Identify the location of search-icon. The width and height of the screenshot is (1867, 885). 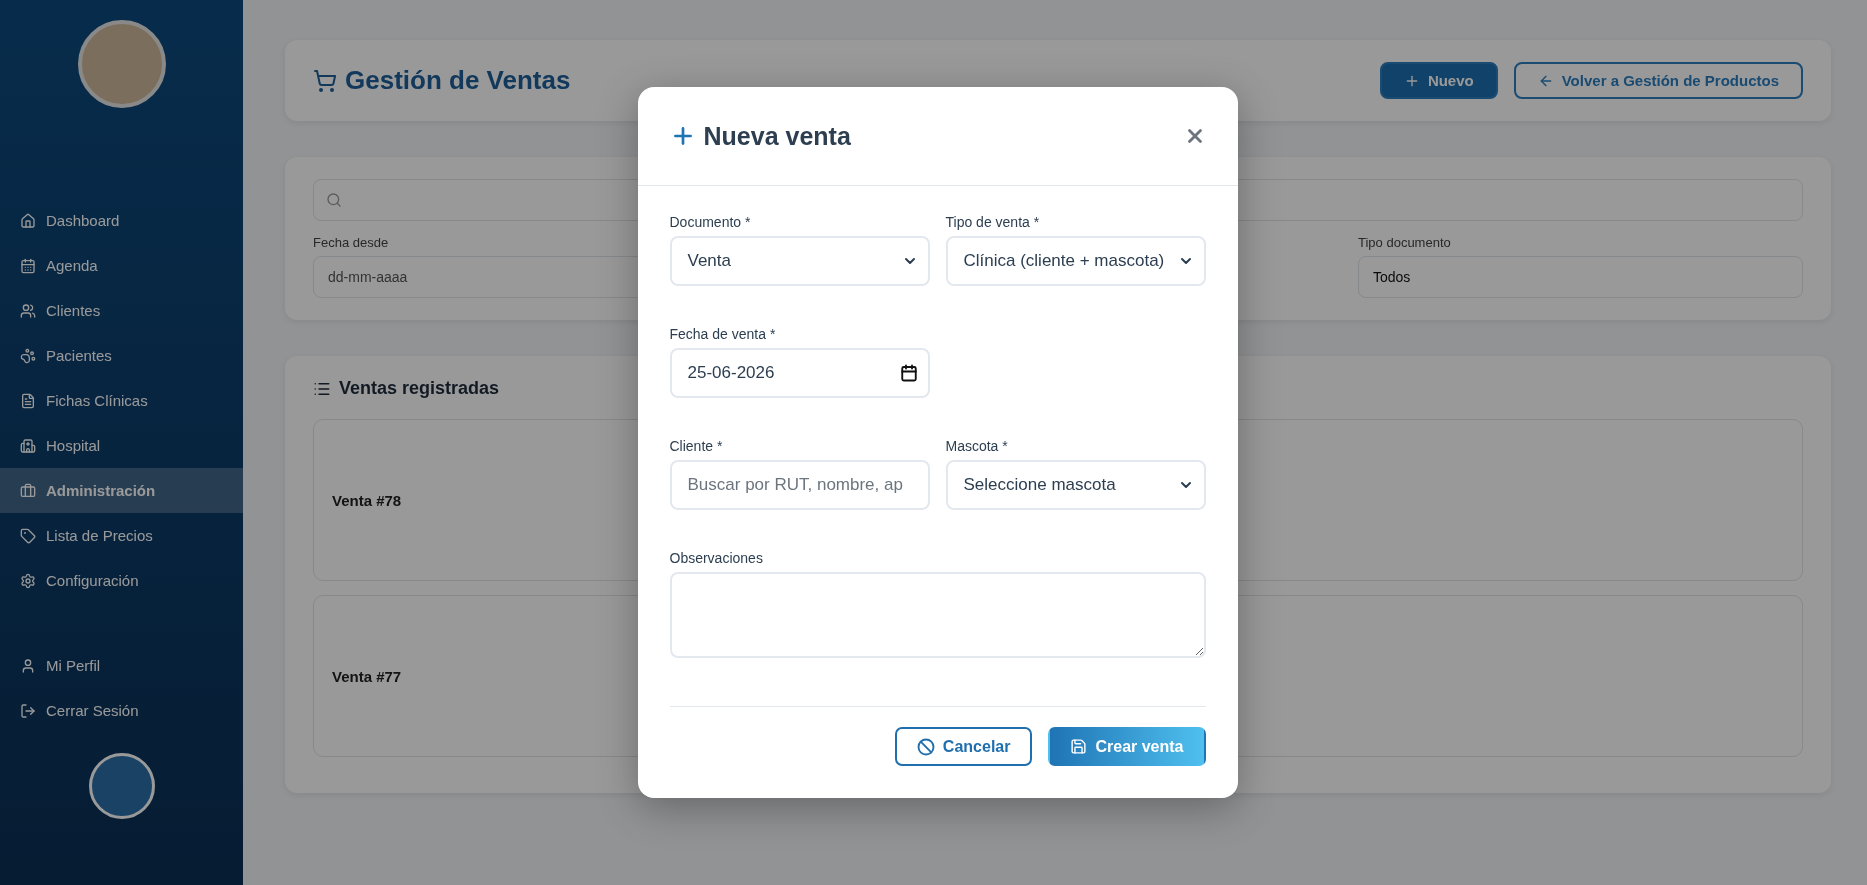
(334, 200).